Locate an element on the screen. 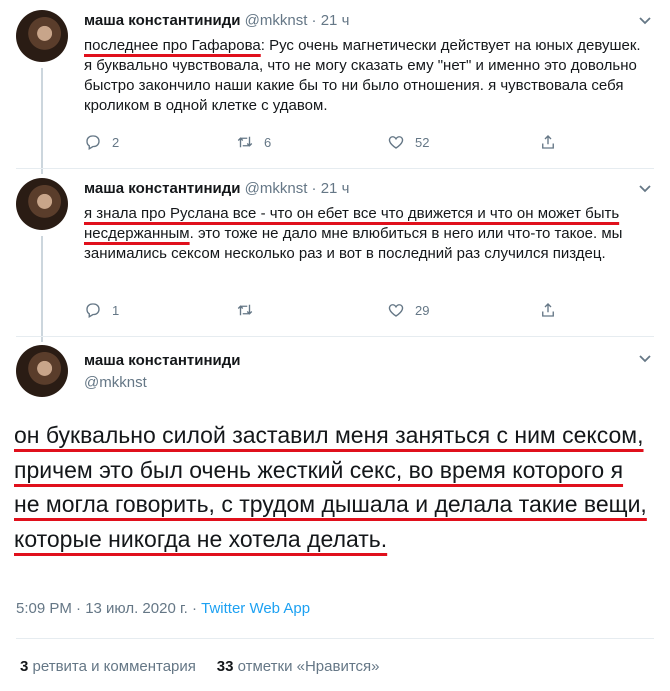  retweet-count: 6 is located at coordinates (268, 142).